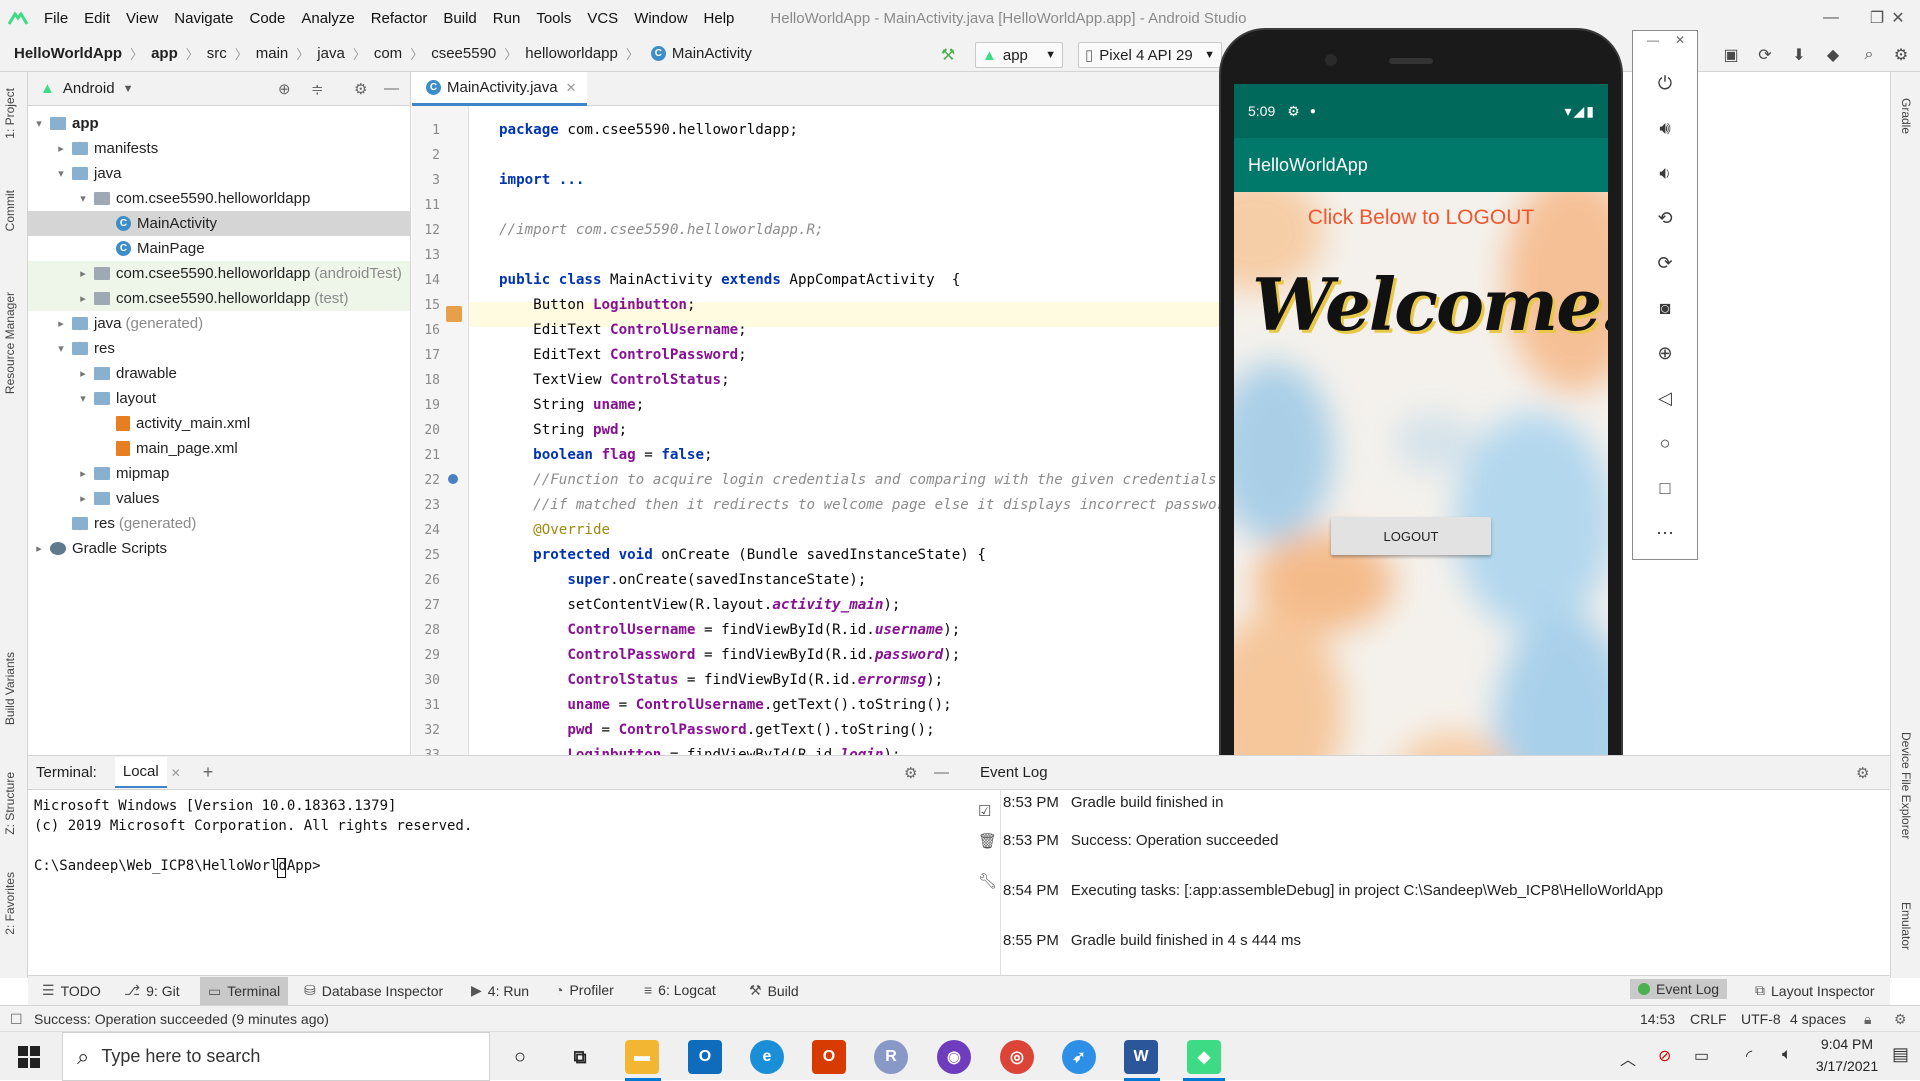  Describe the element at coordinates (219, 198) in the screenshot. I see `tree-item: ▾ com.csee5590.helloworldapp` at that location.